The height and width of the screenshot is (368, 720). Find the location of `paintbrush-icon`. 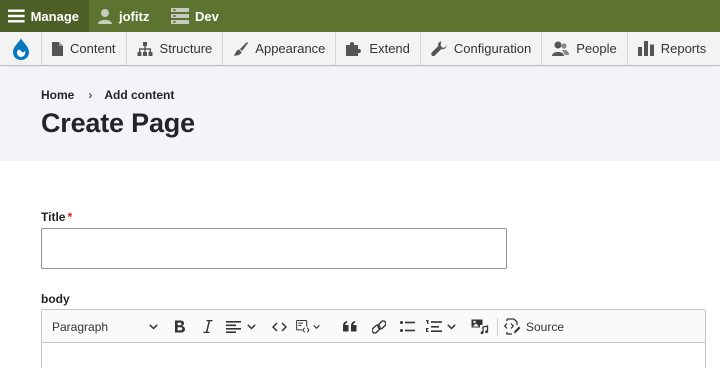

paintbrush-icon is located at coordinates (241, 49).